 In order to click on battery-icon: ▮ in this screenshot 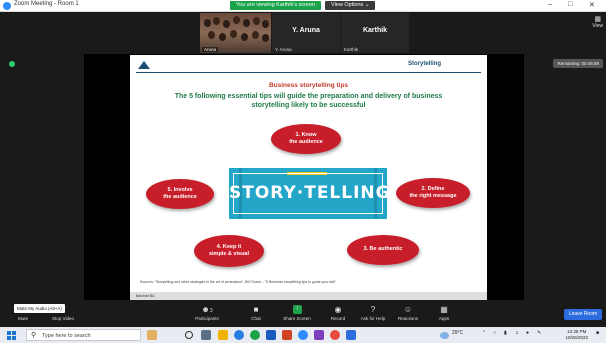, I will do `click(505, 333)`.